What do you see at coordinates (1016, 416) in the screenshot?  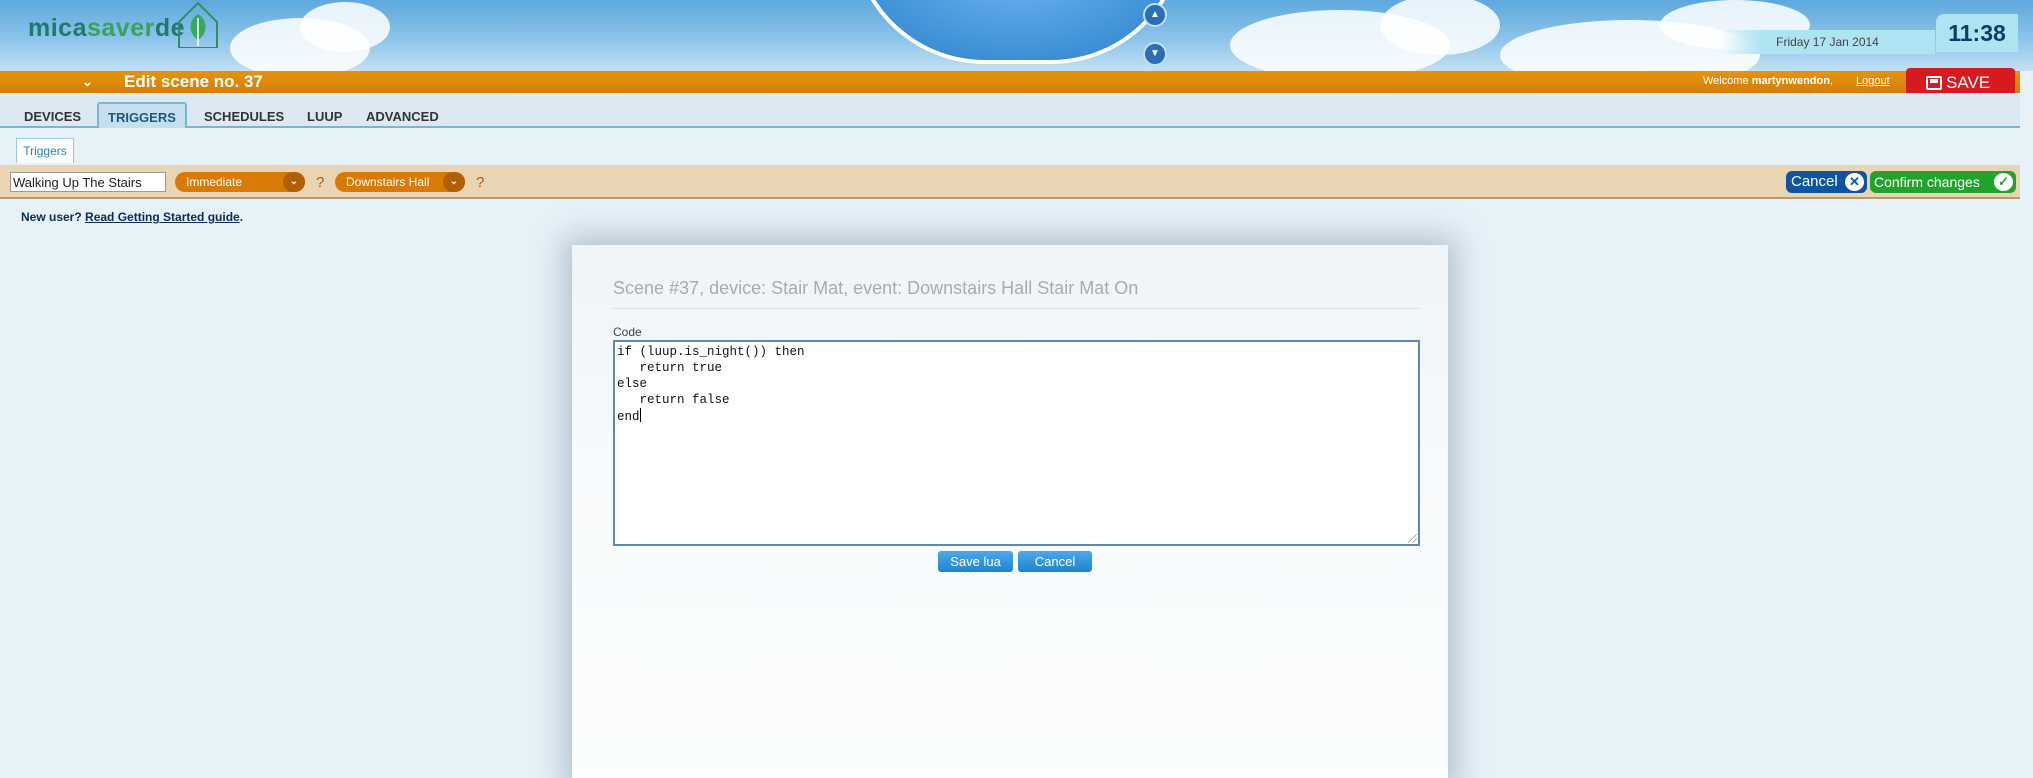 I see `code-line: end` at bounding box center [1016, 416].